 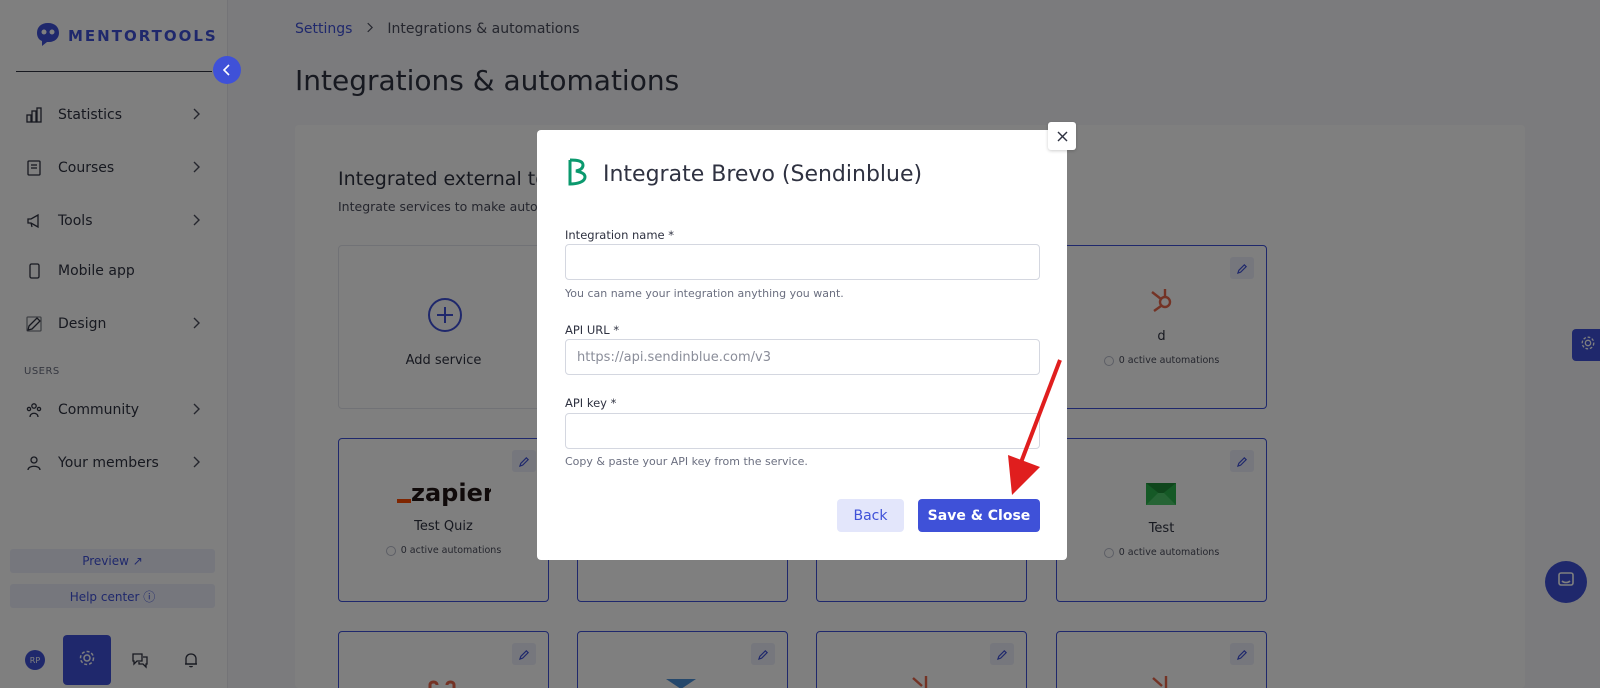 What do you see at coordinates (802, 357) in the screenshot?
I see `api-url-input` at bounding box center [802, 357].